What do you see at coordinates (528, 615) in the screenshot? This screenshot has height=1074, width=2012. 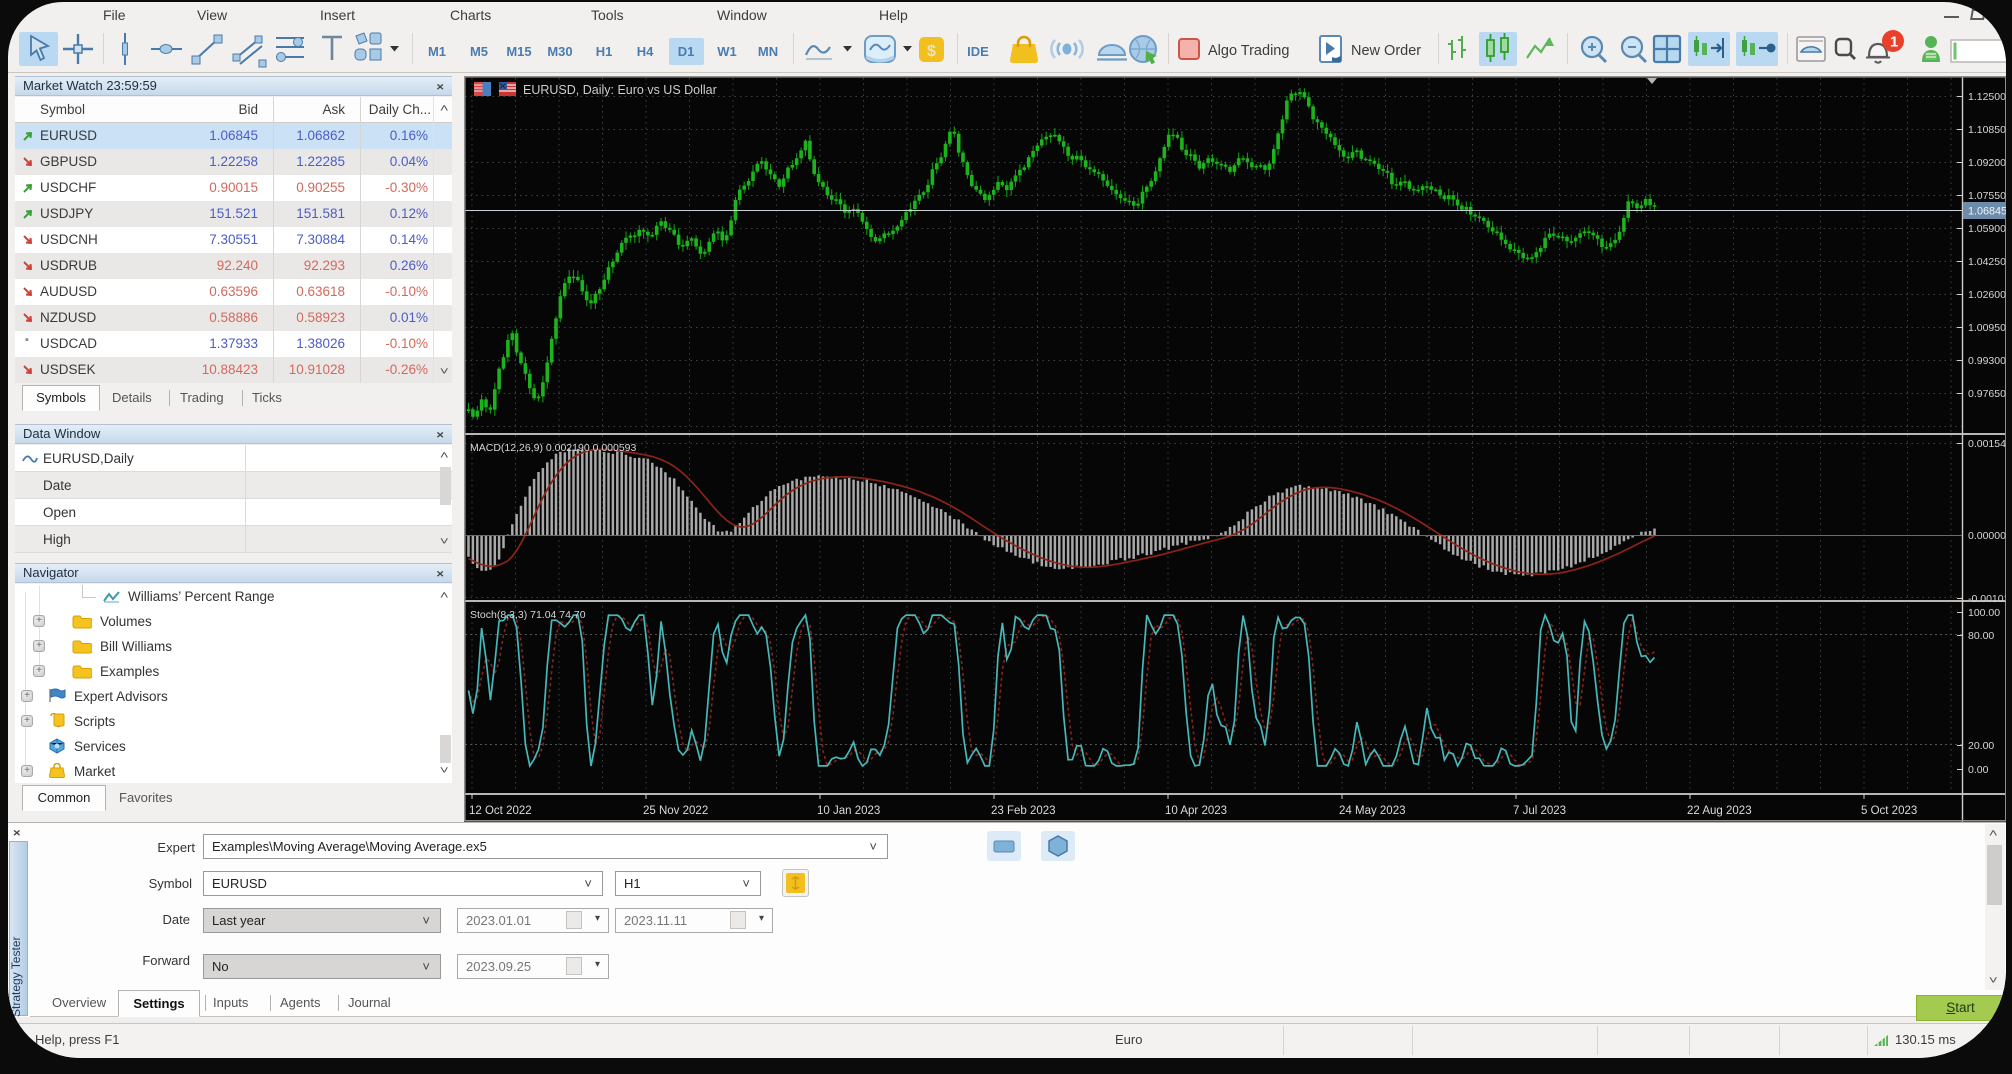 I see `svg-text: Stoch(8,3,3) 71.04 74.70` at bounding box center [528, 615].